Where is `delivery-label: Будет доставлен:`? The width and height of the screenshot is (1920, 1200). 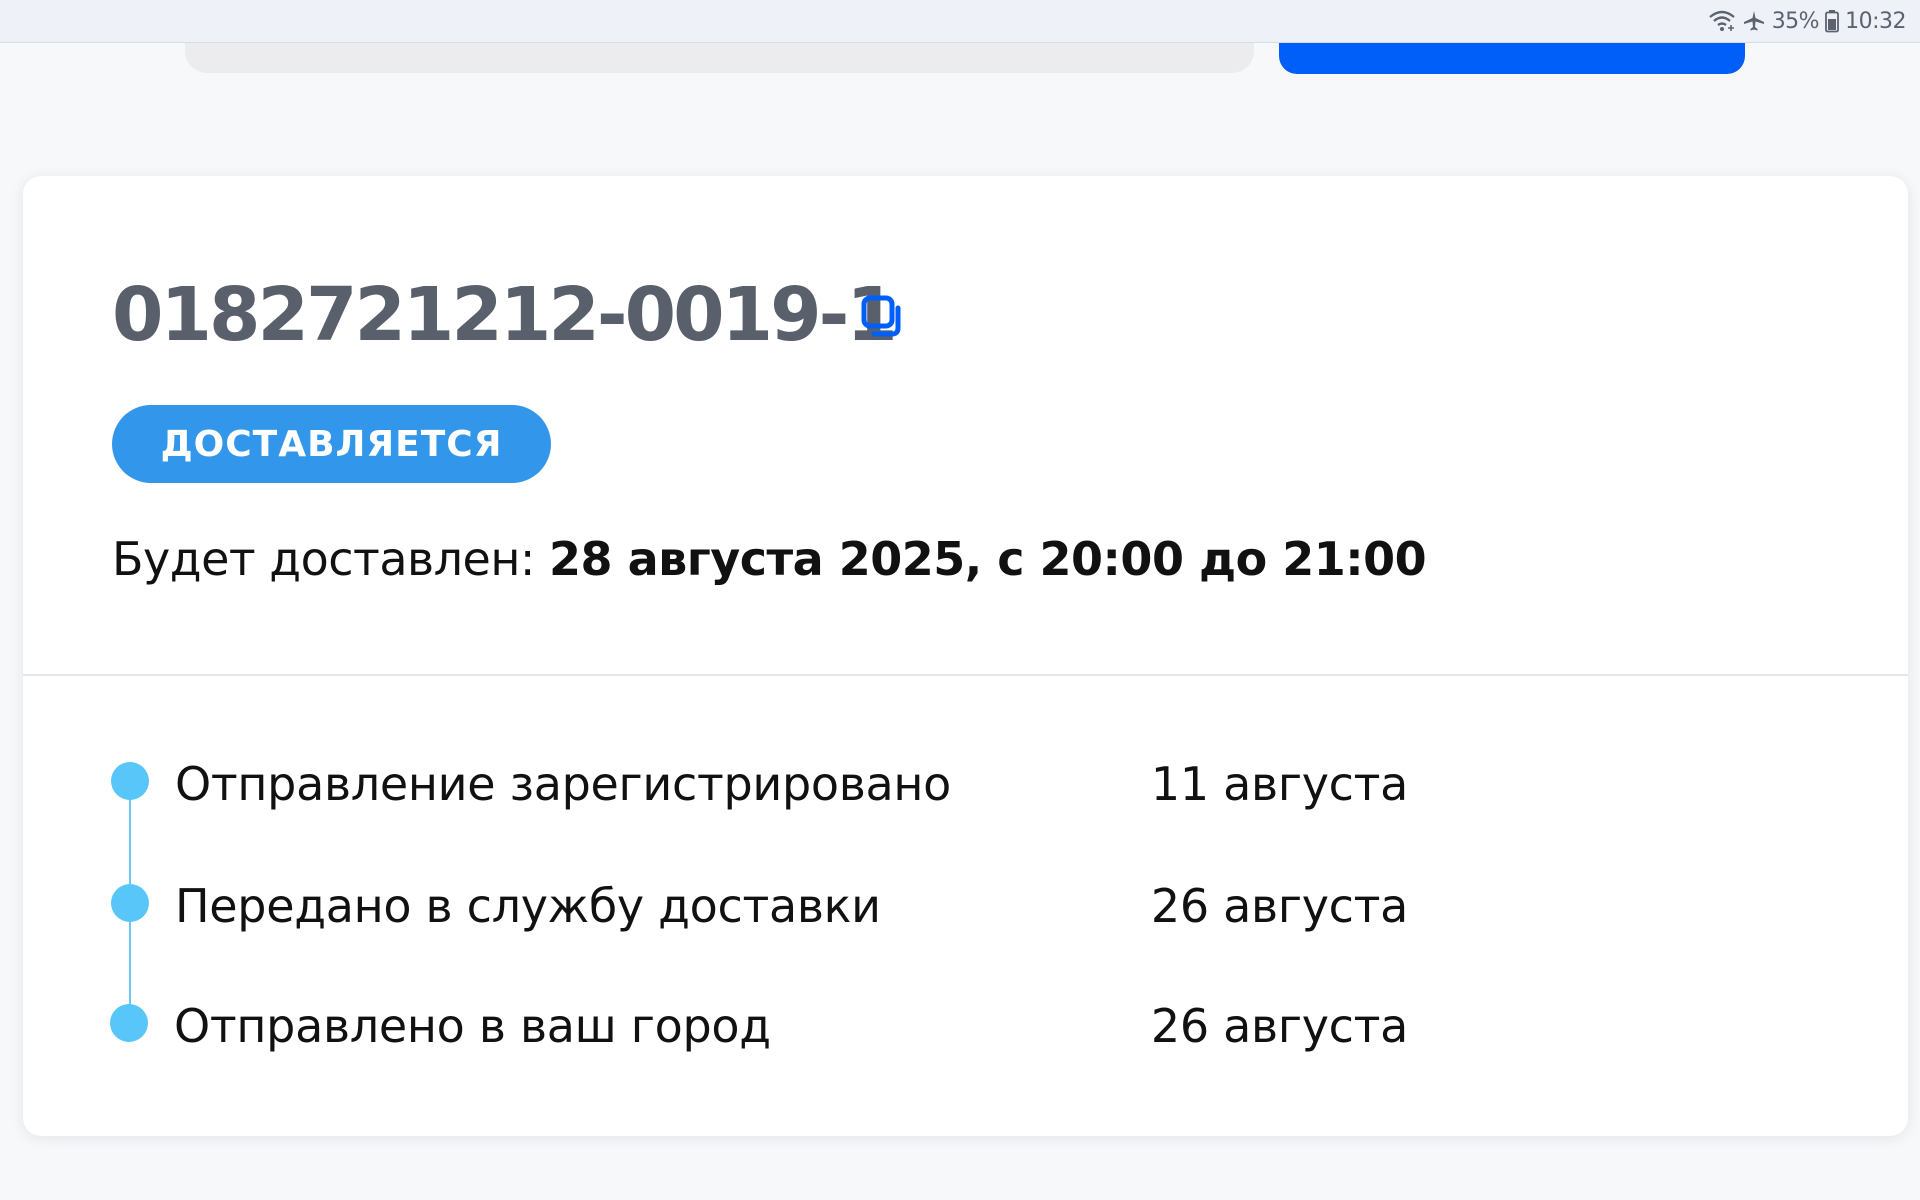 delivery-label: Будет доставлен: is located at coordinates (323, 559).